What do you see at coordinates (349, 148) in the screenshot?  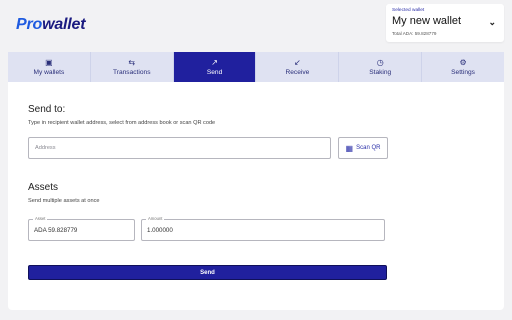 I see `qr-code-icon: ▦` at bounding box center [349, 148].